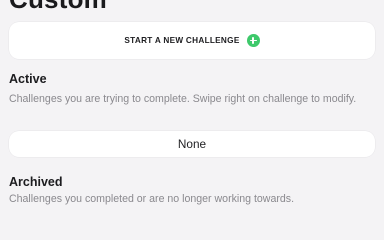 This screenshot has width=384, height=240. Describe the element at coordinates (253, 40) in the screenshot. I see `plus-circle-icon` at that location.